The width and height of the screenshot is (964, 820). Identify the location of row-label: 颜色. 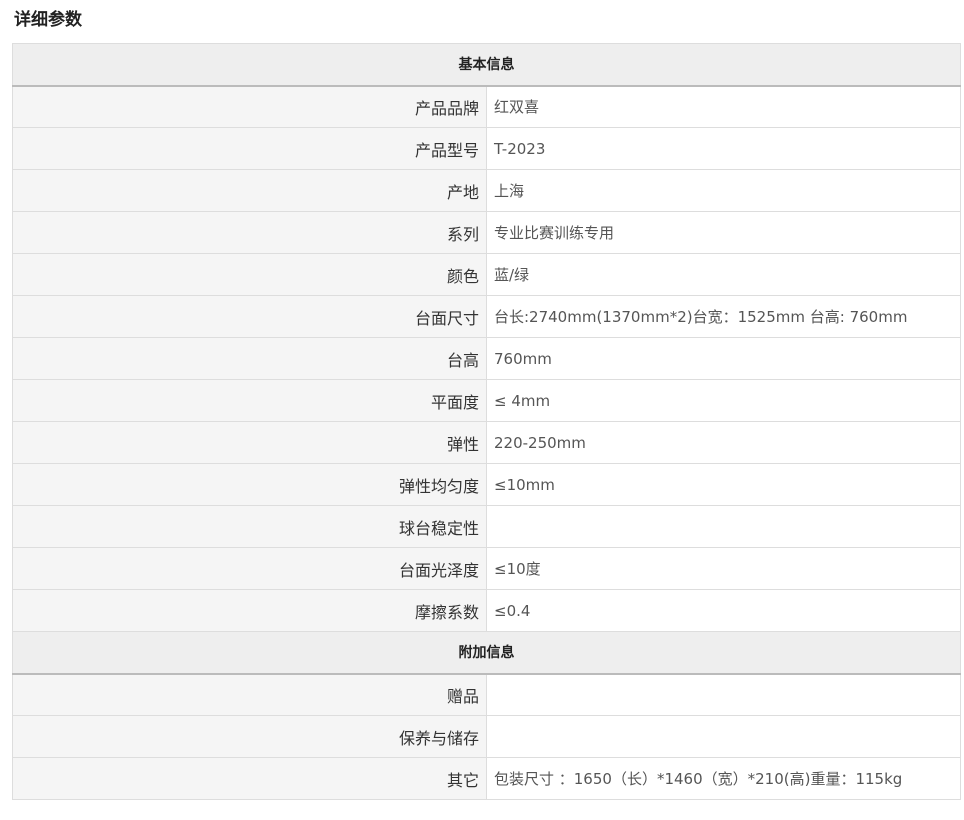
(249, 274).